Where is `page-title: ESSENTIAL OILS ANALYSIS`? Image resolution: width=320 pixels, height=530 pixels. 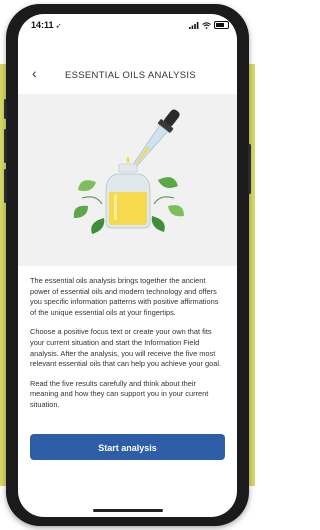
page-title: ESSENTIAL OILS ANALYSIS is located at coordinates (130, 75).